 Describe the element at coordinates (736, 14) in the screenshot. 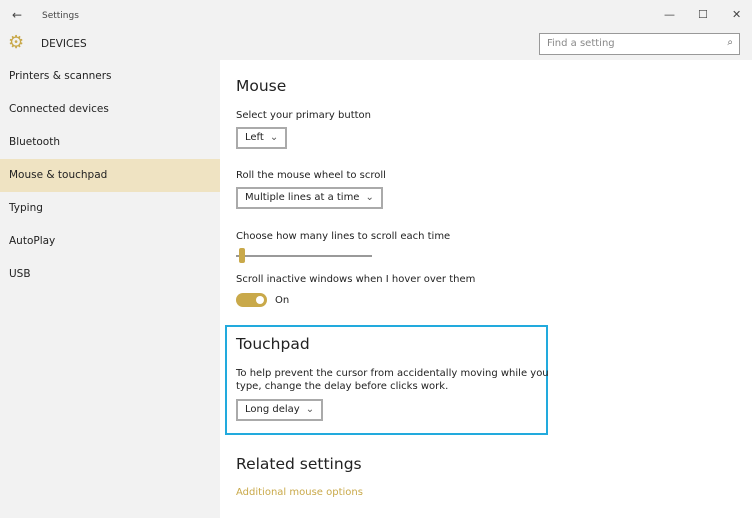

I see `close-button: ✕` at that location.